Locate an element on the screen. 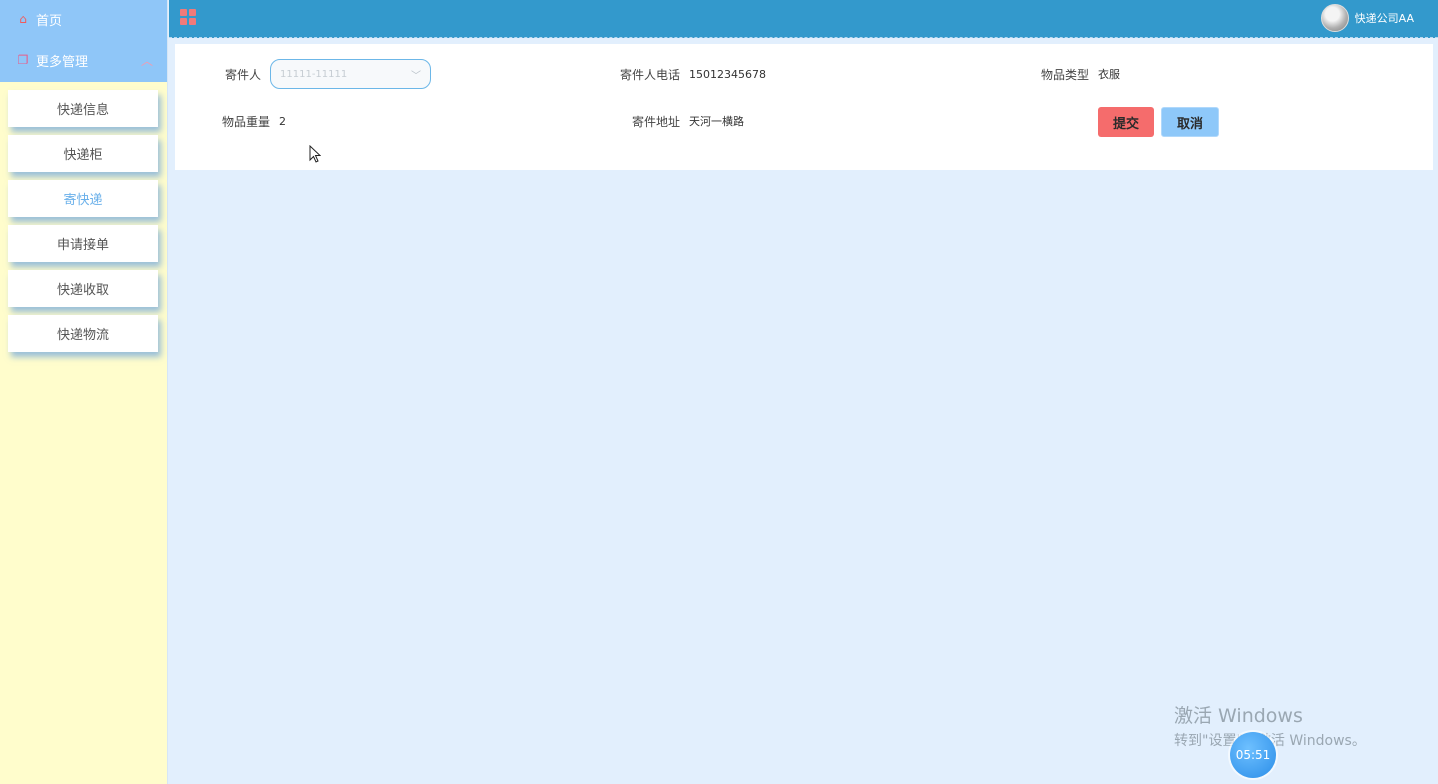 This screenshot has height=784, width=1438. clock-badge: 05:51 is located at coordinates (1253, 755).